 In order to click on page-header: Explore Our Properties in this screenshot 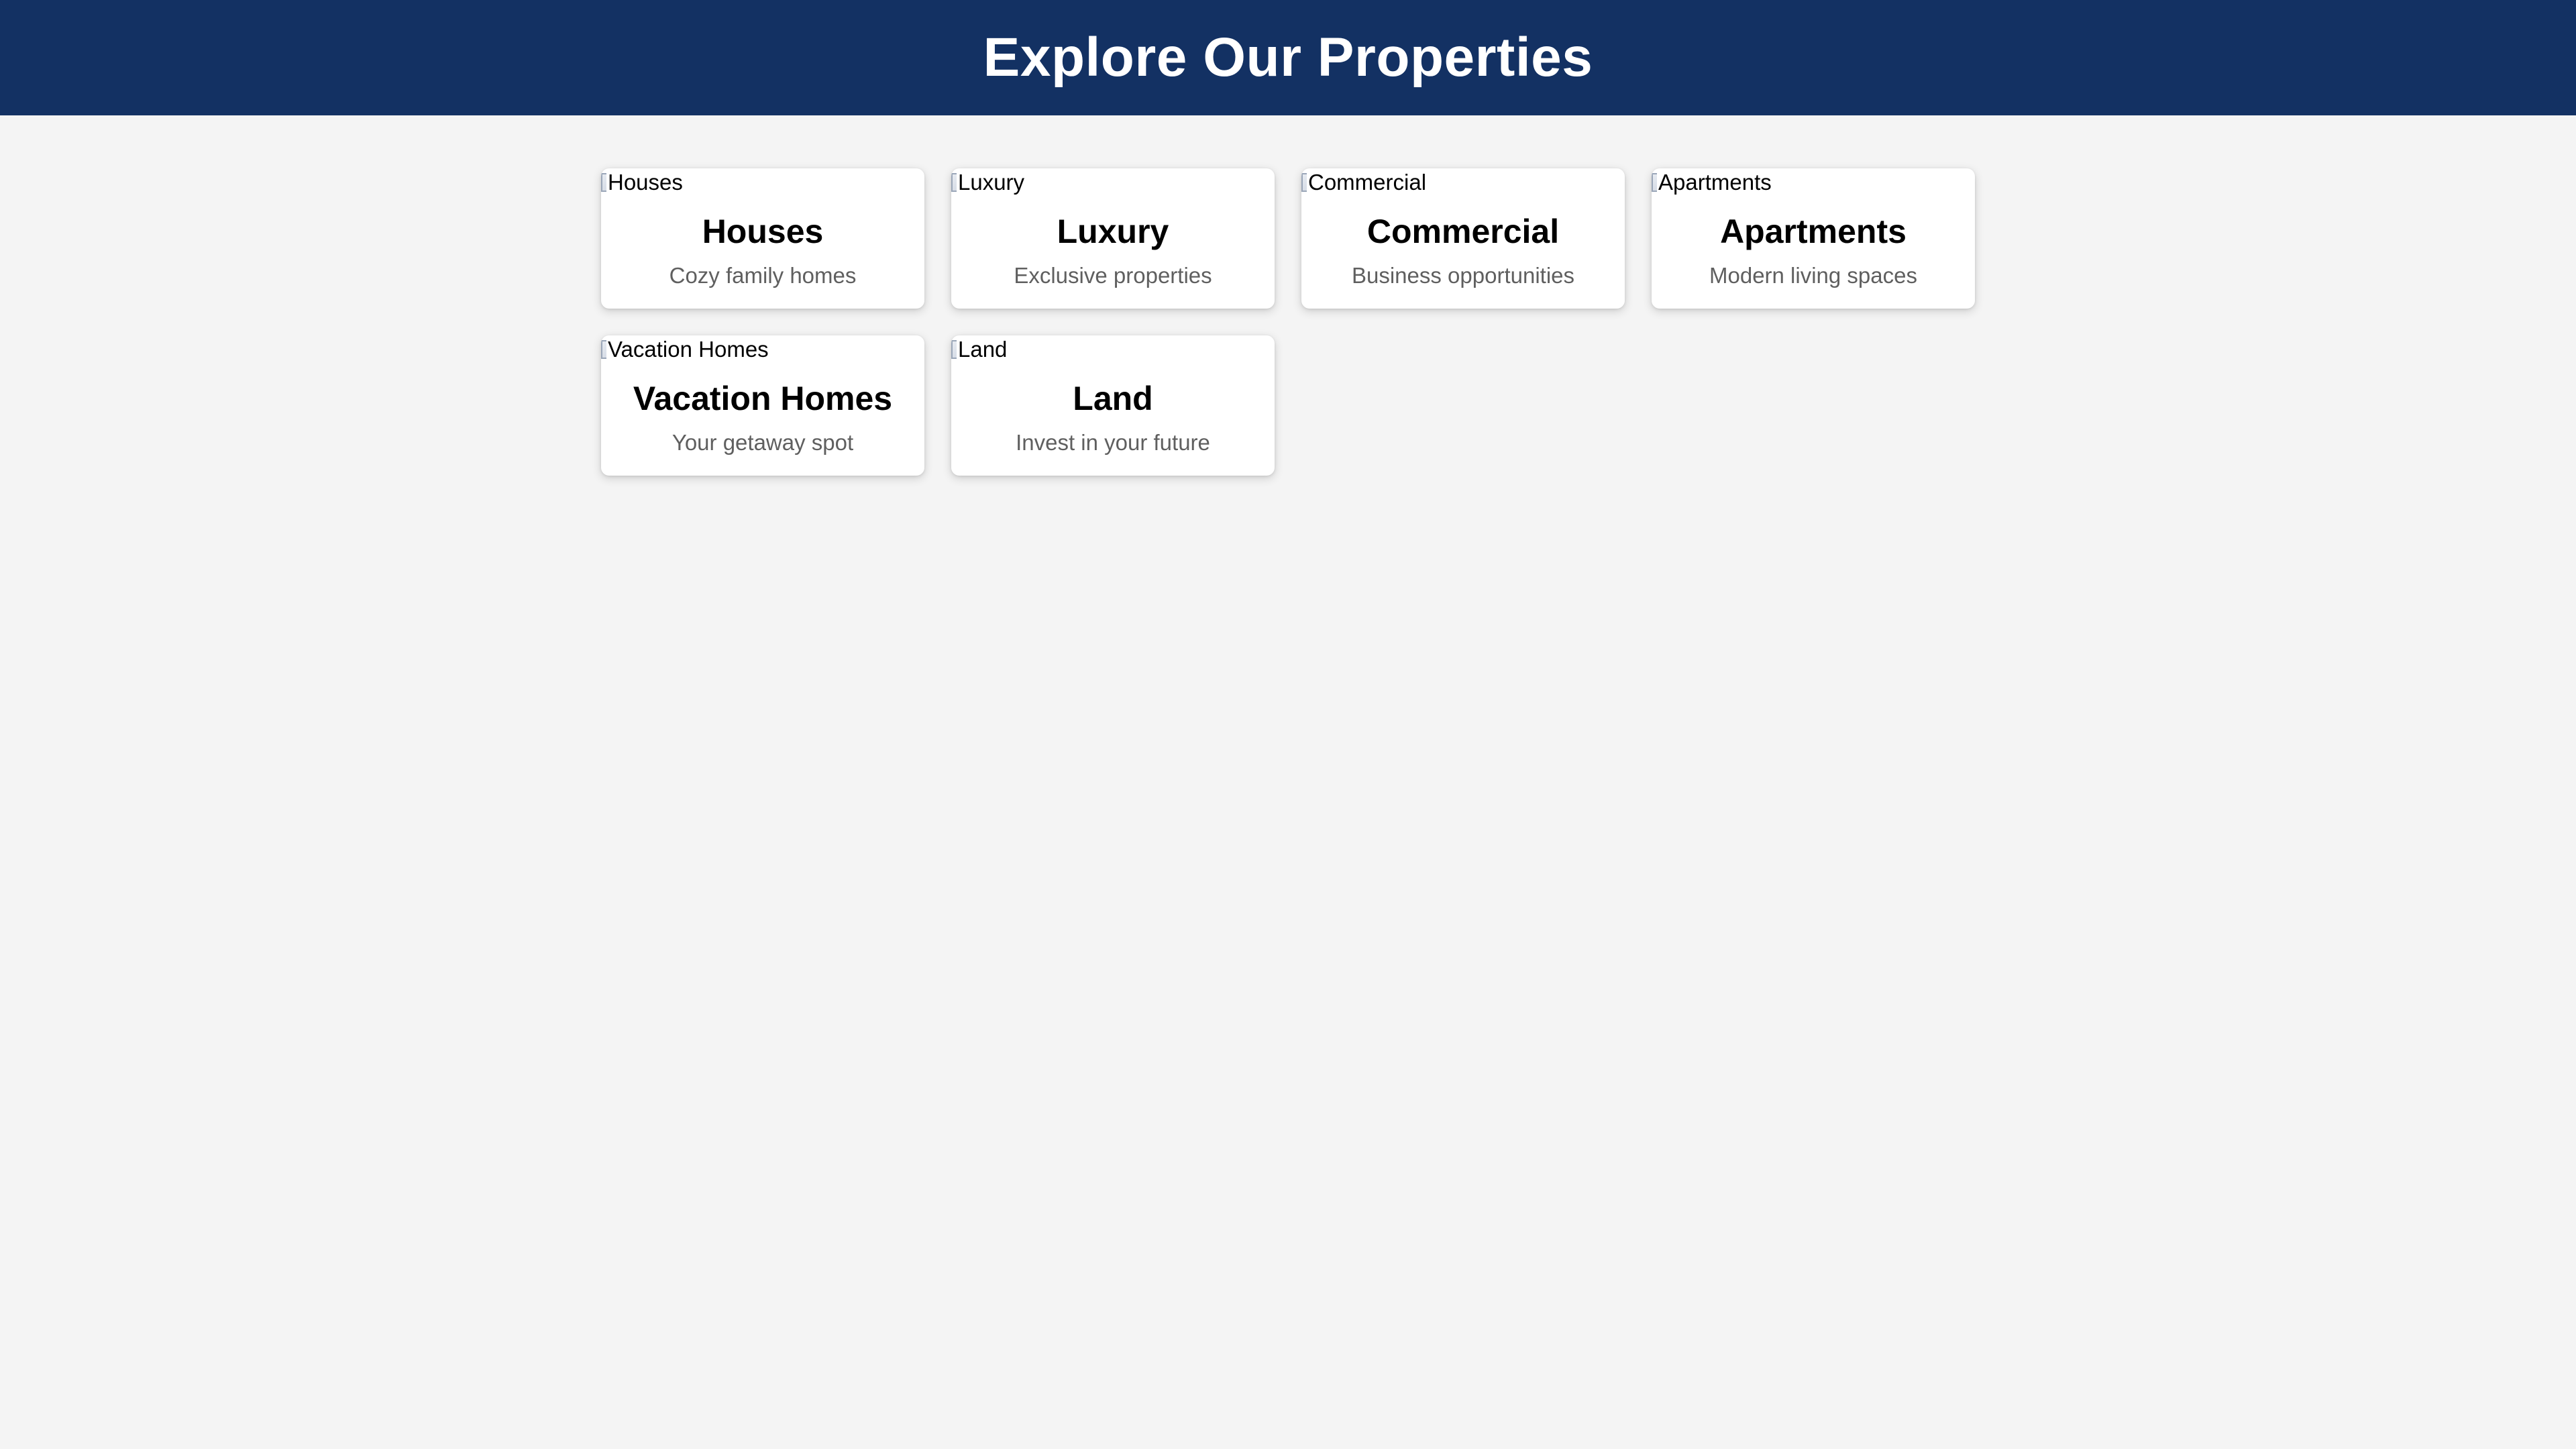, I will do `click(1288, 57)`.